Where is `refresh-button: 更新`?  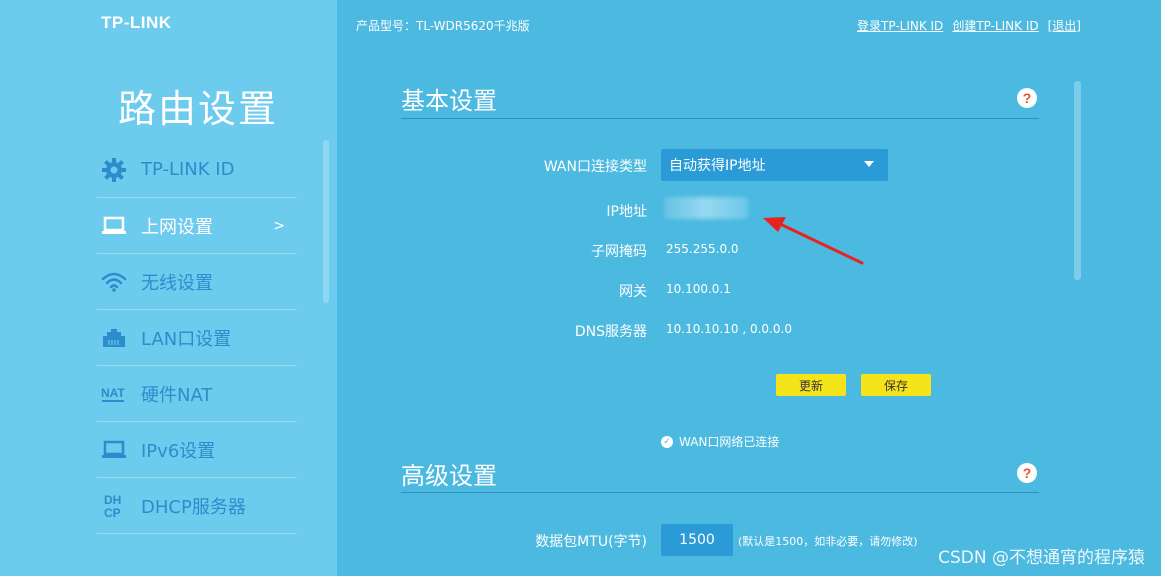 refresh-button: 更新 is located at coordinates (811, 385).